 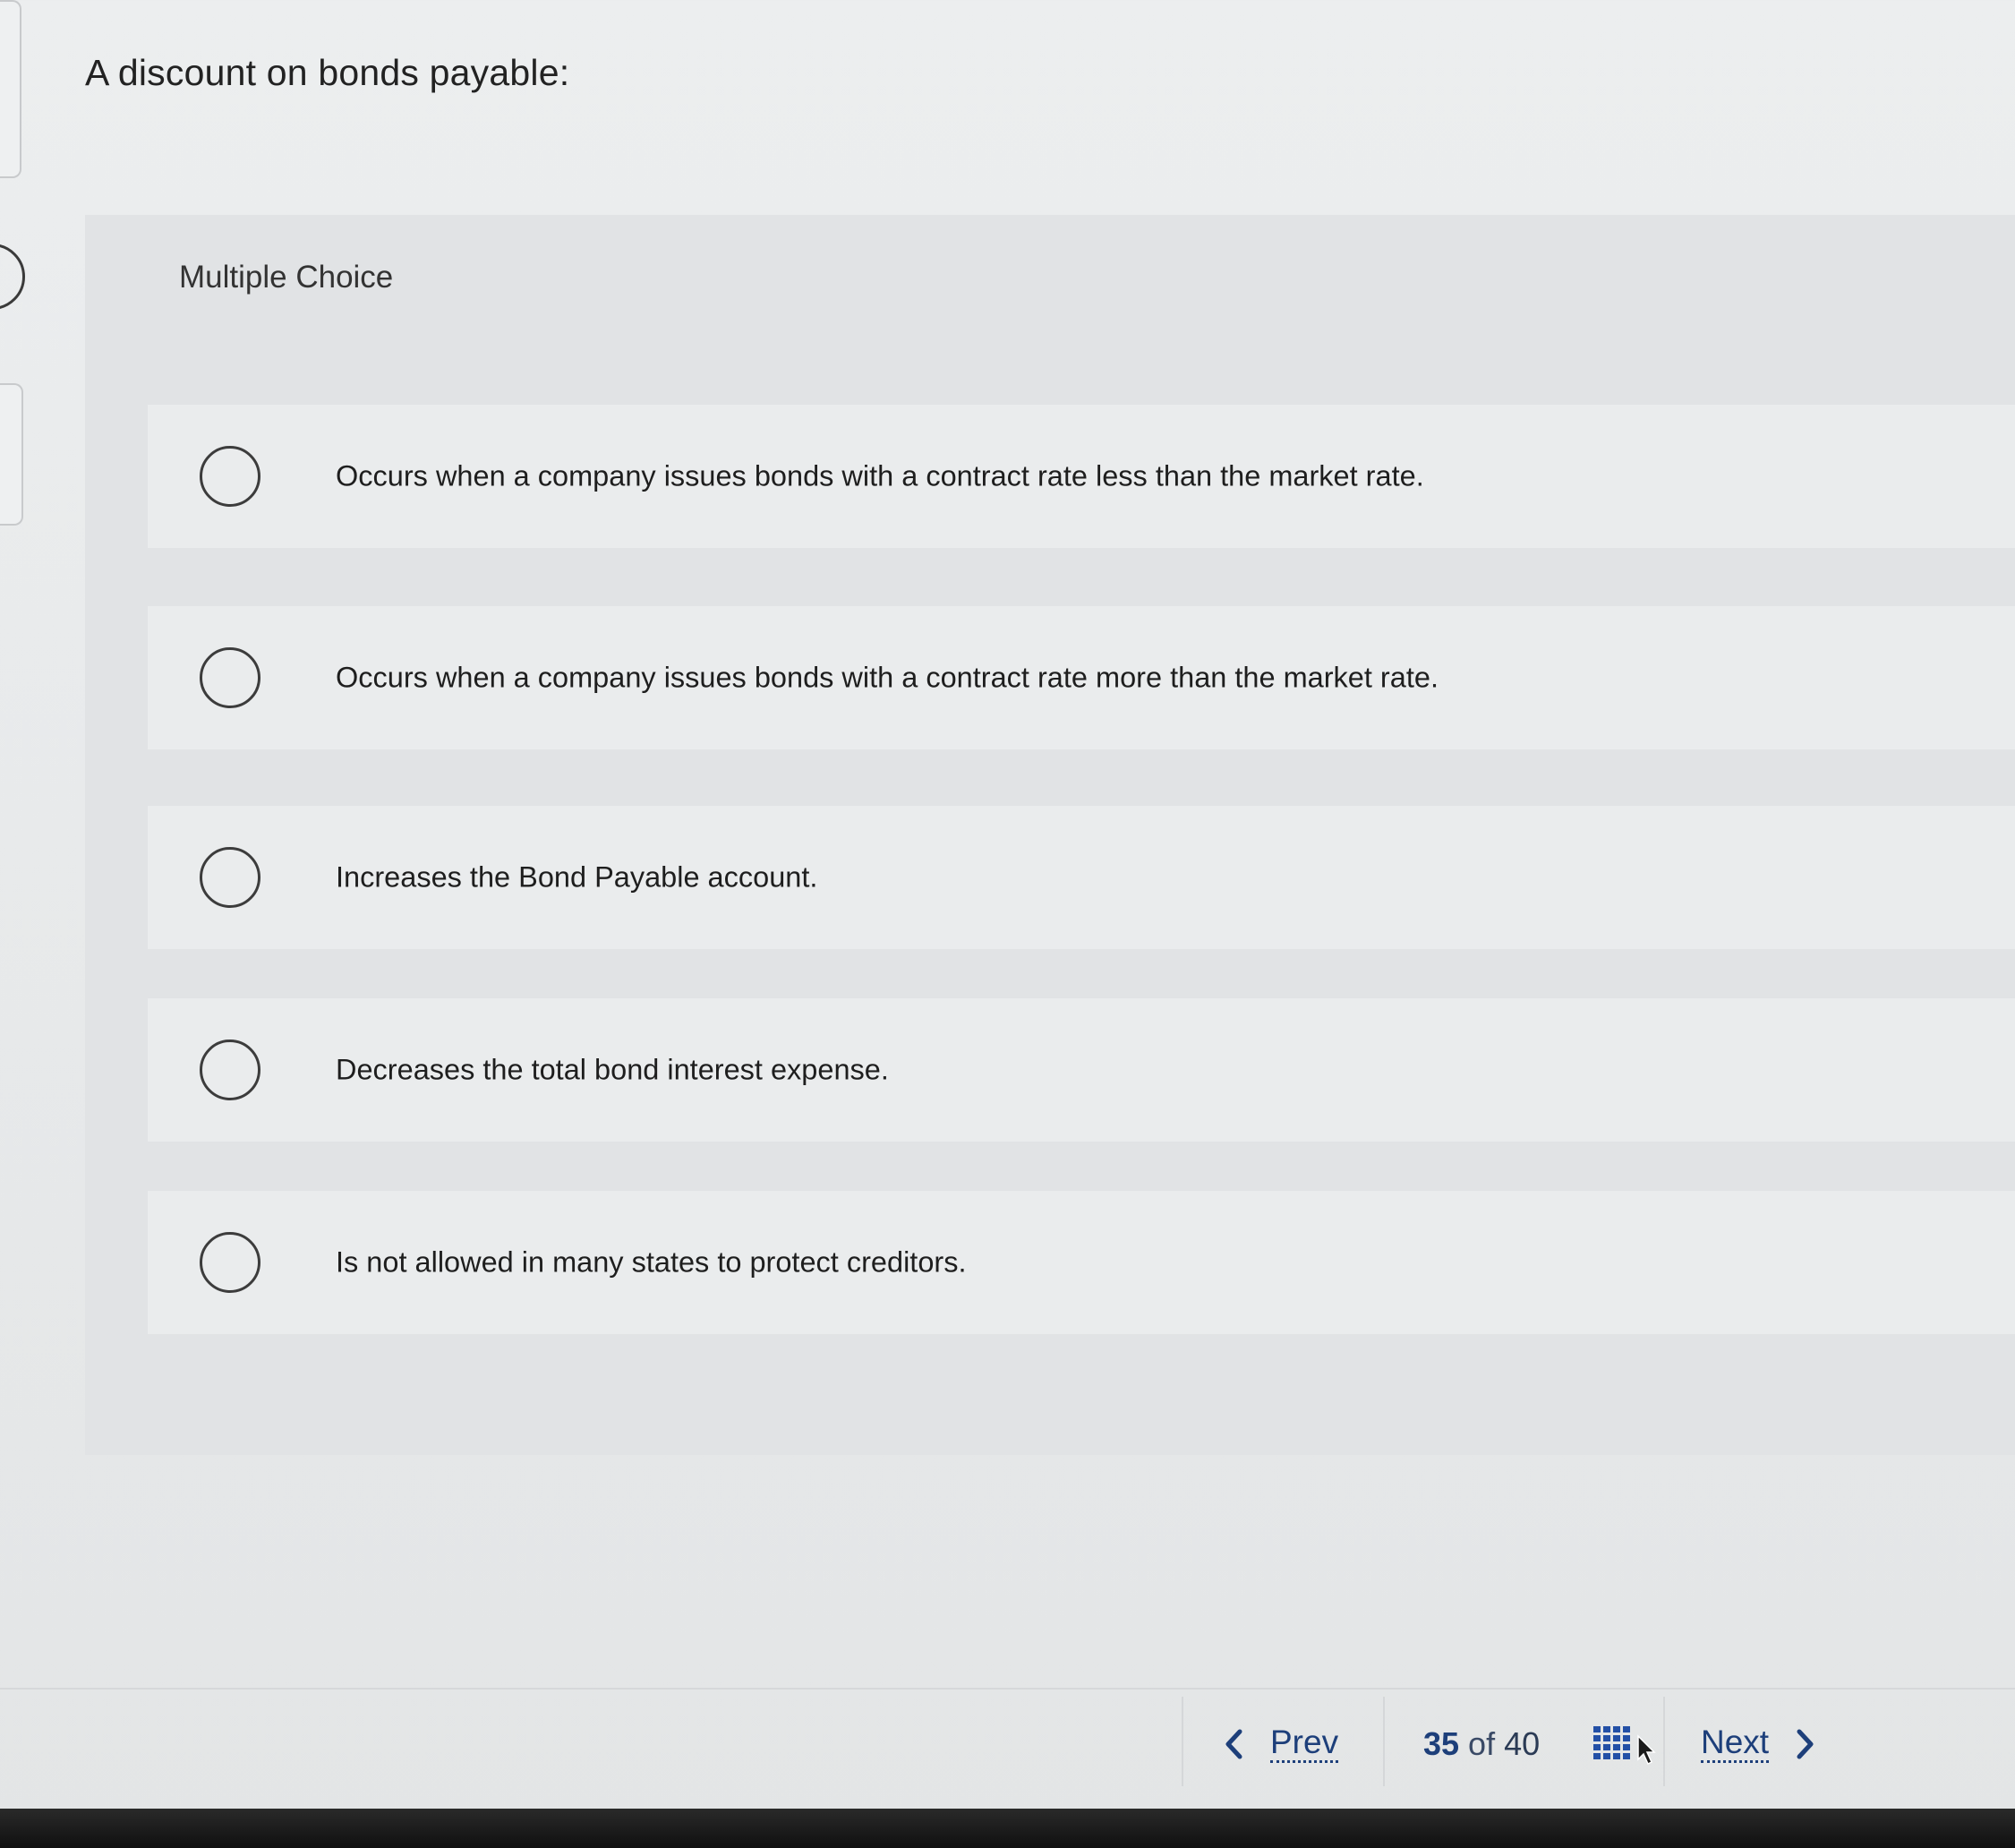 What do you see at coordinates (1735, 1743) in the screenshot?
I see `next-label: Next` at bounding box center [1735, 1743].